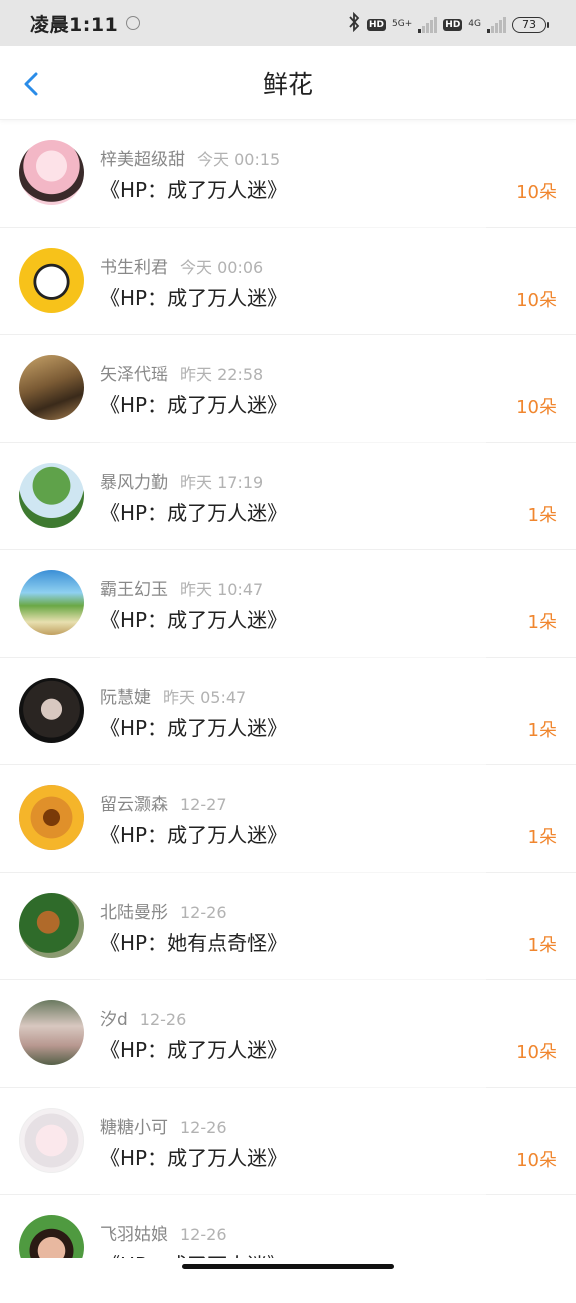 This screenshot has width=576, height=1303. What do you see at coordinates (193, 941) in the screenshot?
I see `book-title: 《HP：她有点奇怪》` at bounding box center [193, 941].